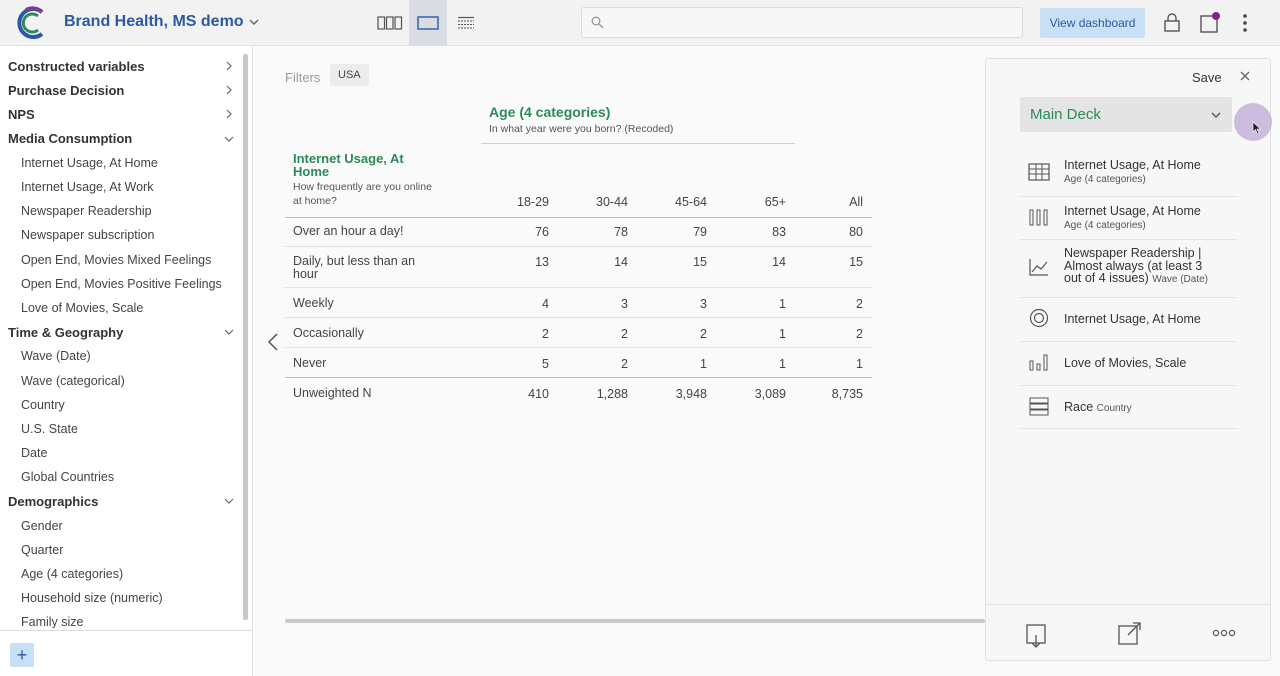 This screenshot has width=1280, height=676. What do you see at coordinates (549, 112) in the screenshot?
I see `column-variable-title: Age (4 categories)` at bounding box center [549, 112].